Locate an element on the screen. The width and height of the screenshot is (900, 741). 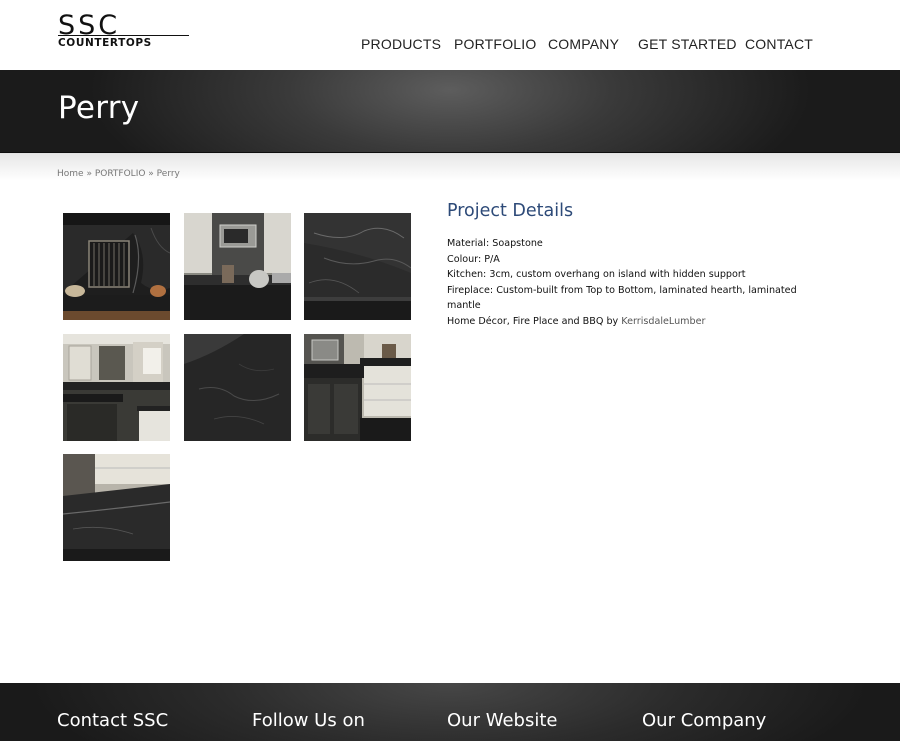
project-details-heading: Project Details is located at coordinates (510, 211).